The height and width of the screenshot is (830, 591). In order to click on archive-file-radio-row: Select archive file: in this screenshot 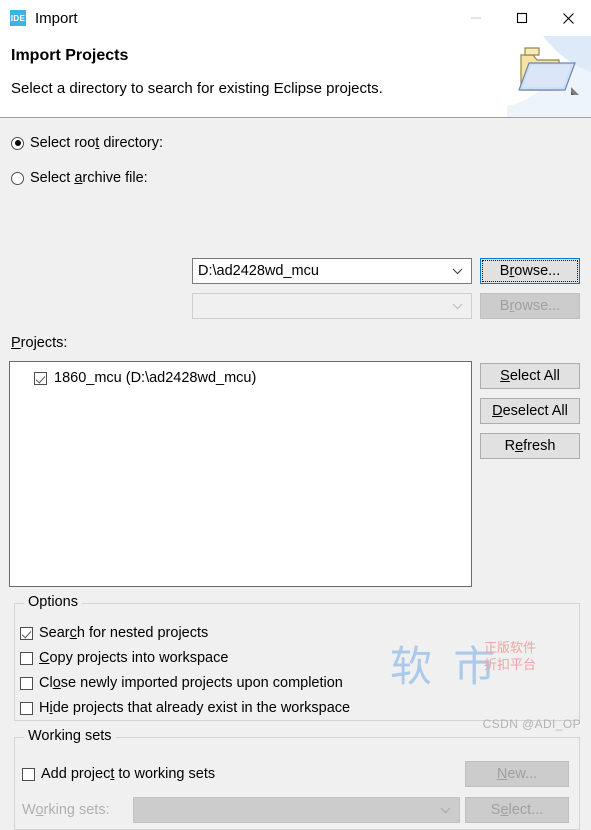, I will do `click(79, 178)`.